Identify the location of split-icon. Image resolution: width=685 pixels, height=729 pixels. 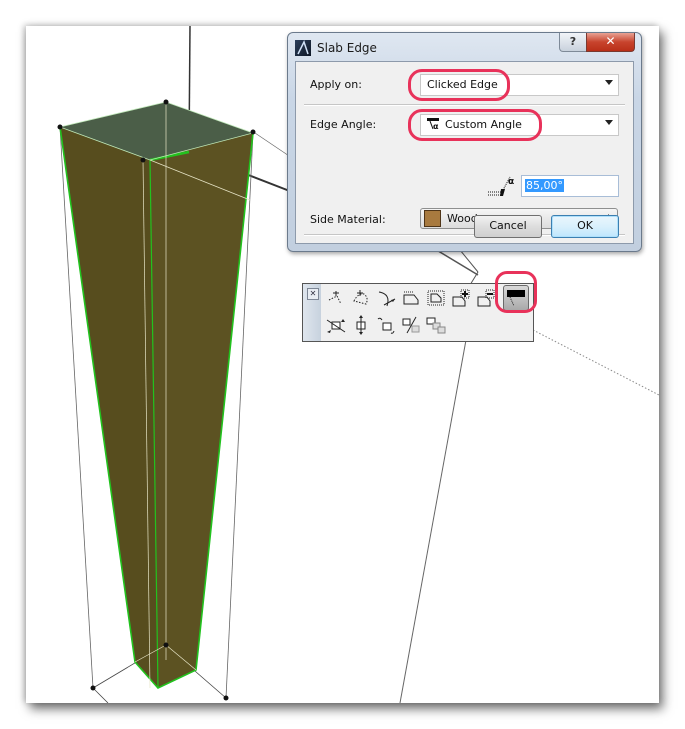
(411, 325).